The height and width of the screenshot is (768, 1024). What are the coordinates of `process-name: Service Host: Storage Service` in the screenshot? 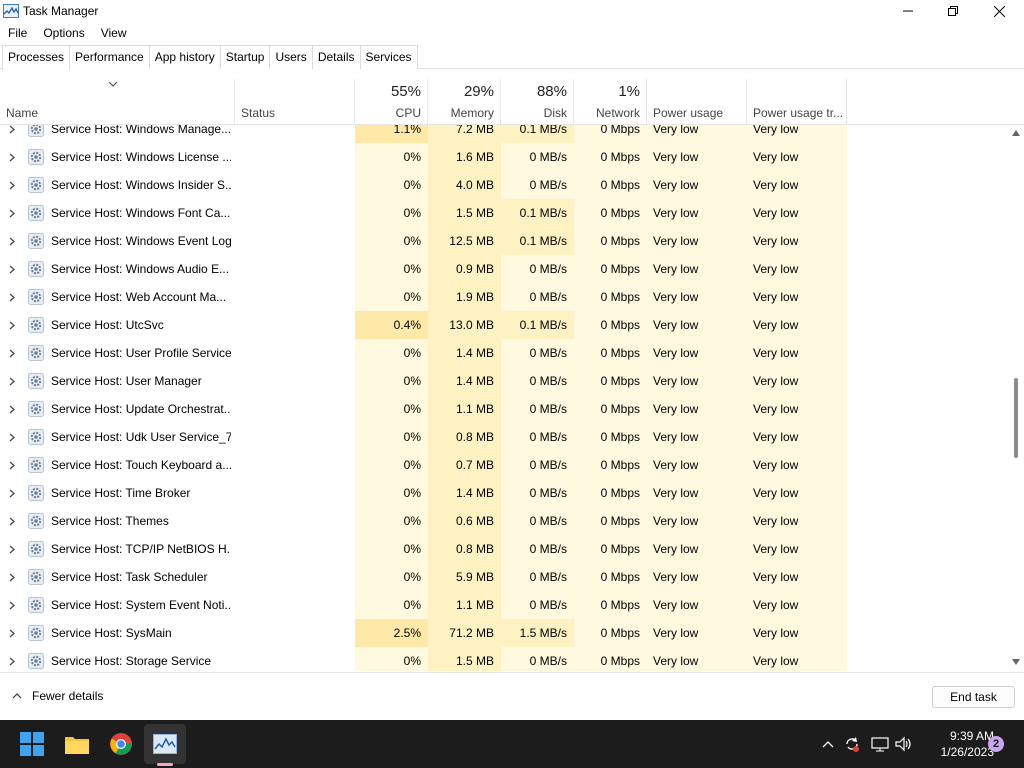 It's located at (131, 661).